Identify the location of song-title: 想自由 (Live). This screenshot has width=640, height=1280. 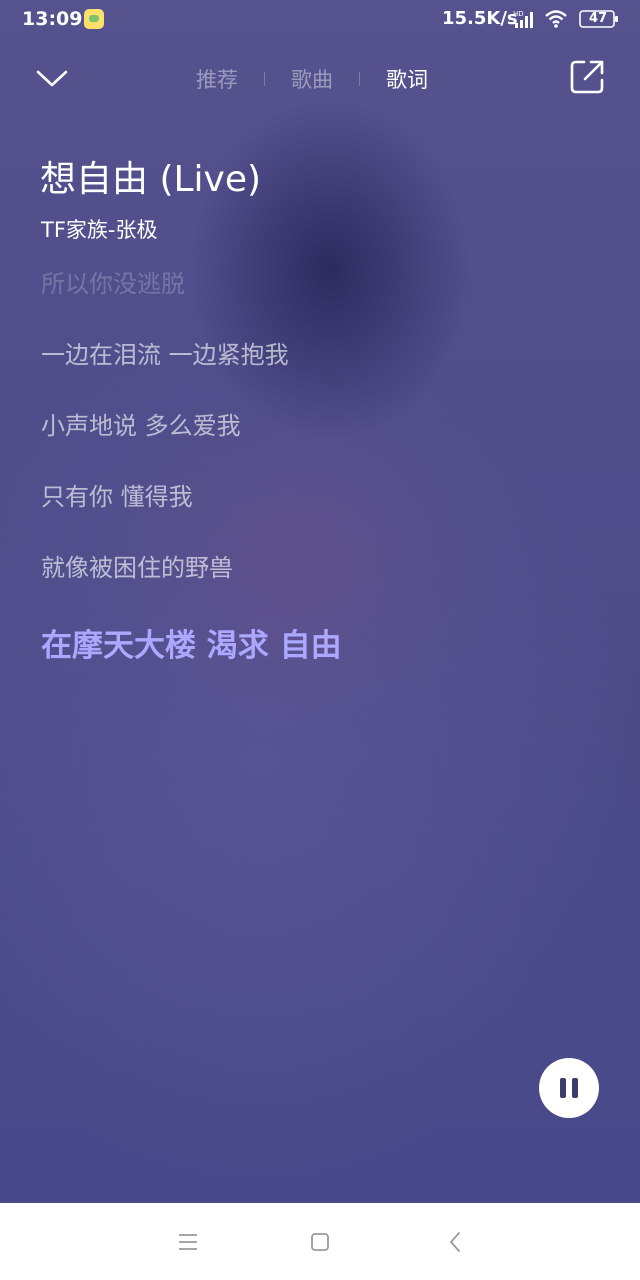
(151, 179).